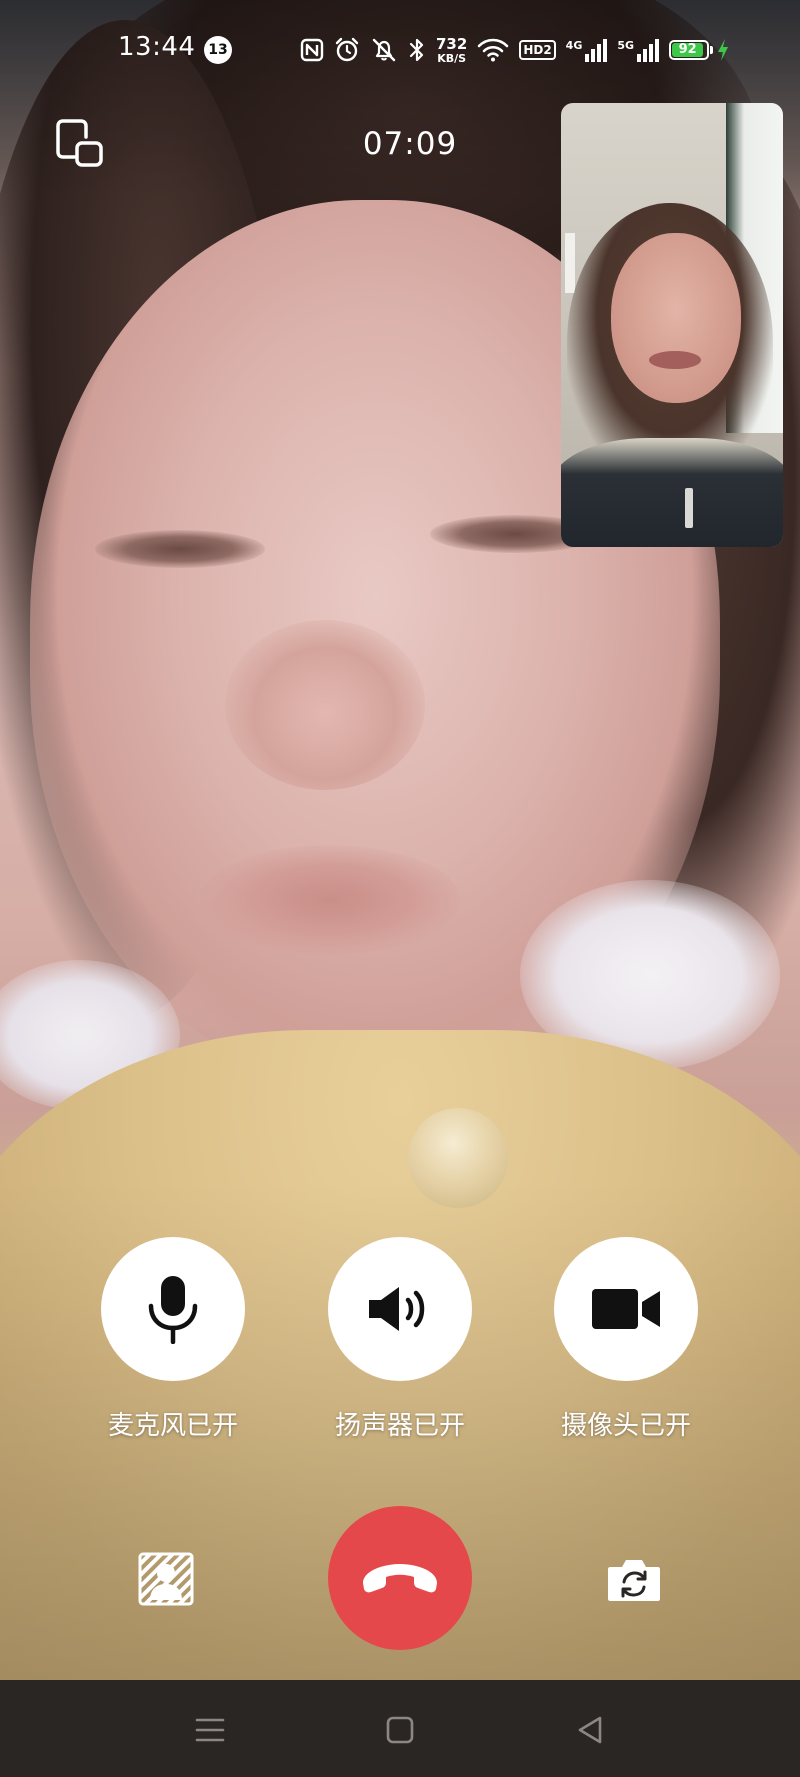 This screenshot has height=1777, width=800. What do you see at coordinates (325, 705) in the screenshot?
I see `remote-video-nose` at bounding box center [325, 705].